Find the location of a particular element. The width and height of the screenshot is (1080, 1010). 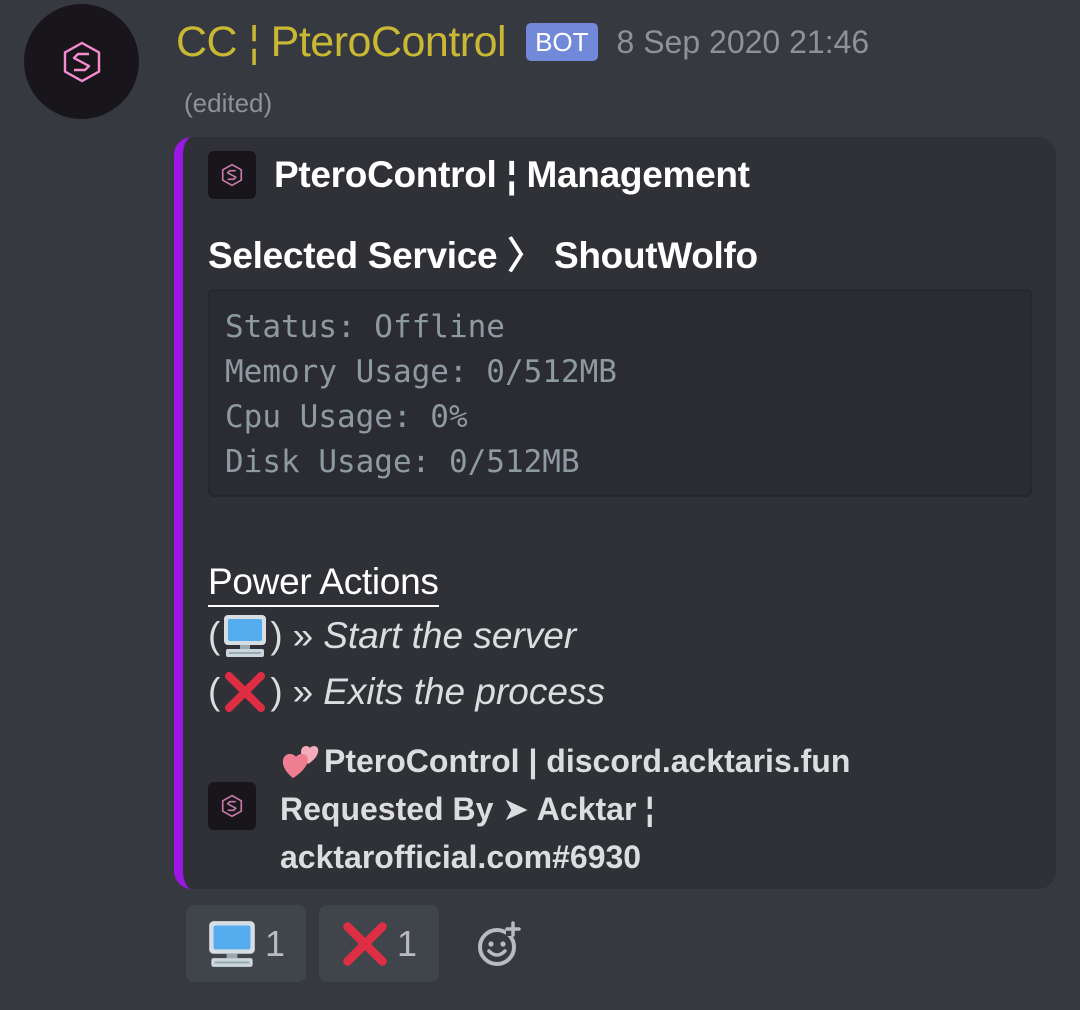

reaction-computer: 1 is located at coordinates (246, 943).